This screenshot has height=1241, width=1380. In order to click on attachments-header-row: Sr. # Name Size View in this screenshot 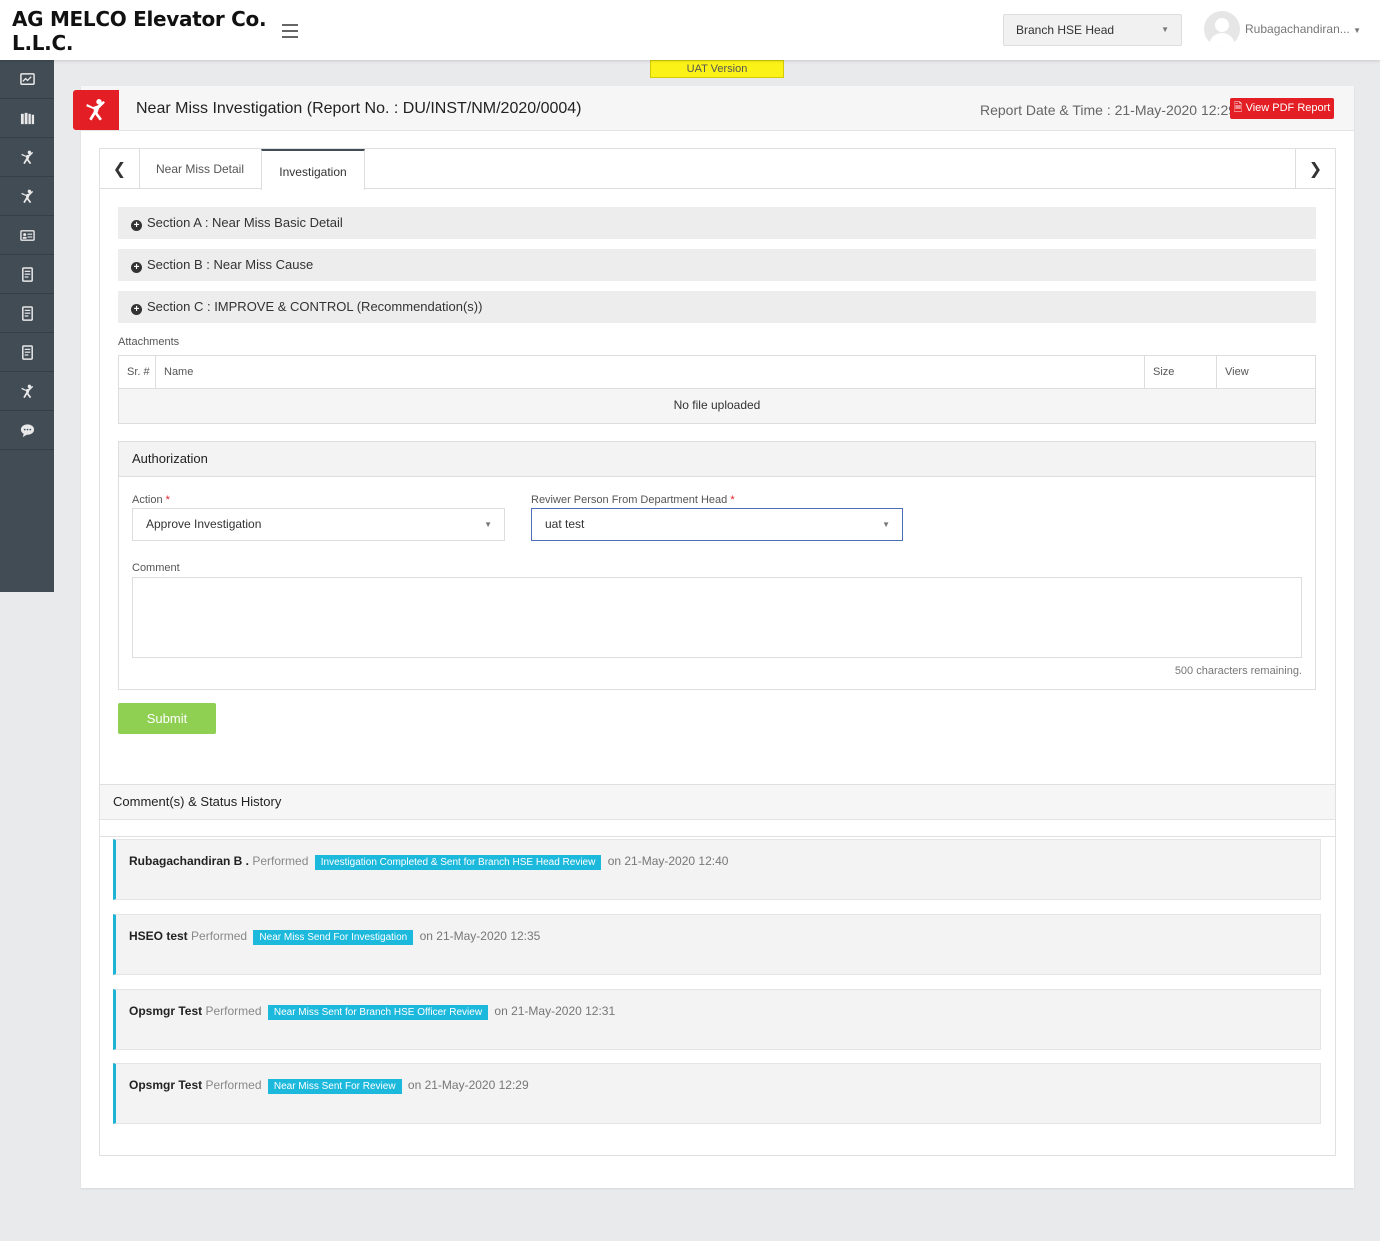, I will do `click(717, 372)`.